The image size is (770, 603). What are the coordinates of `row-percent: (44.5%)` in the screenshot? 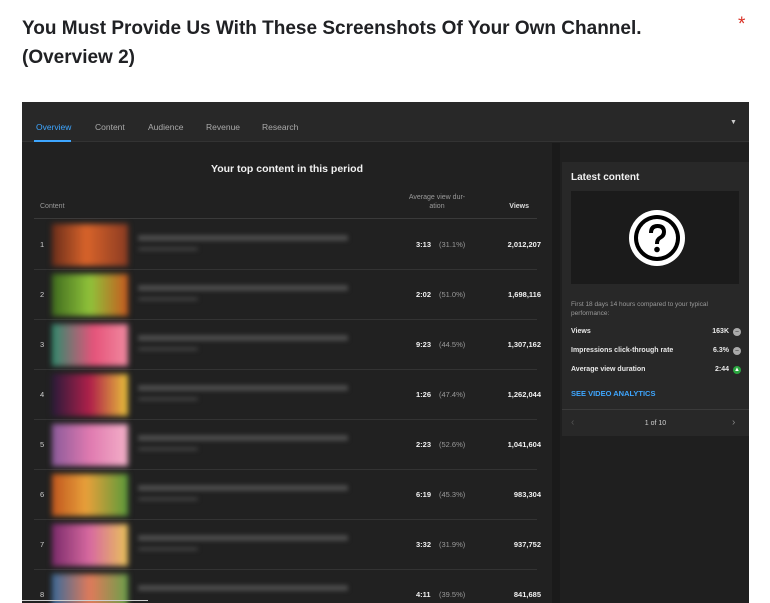 It's located at (452, 344).